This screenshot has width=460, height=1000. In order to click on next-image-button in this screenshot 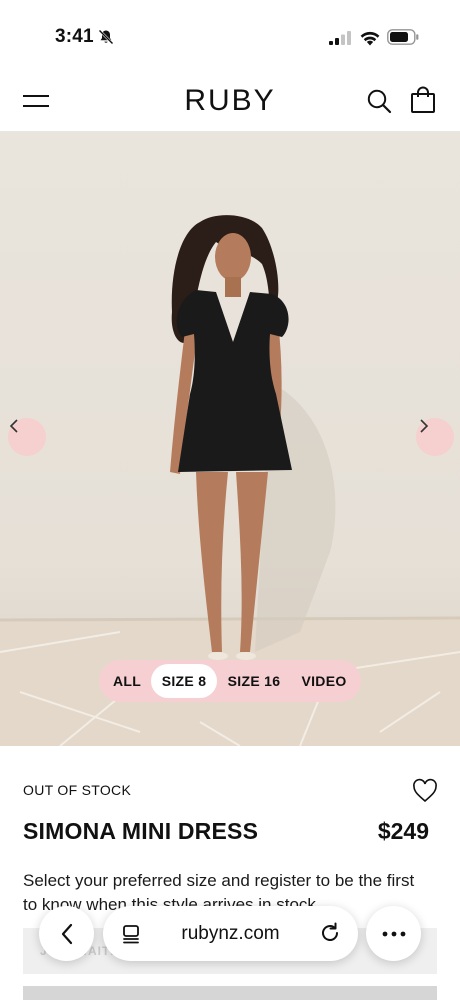, I will do `click(435, 437)`.